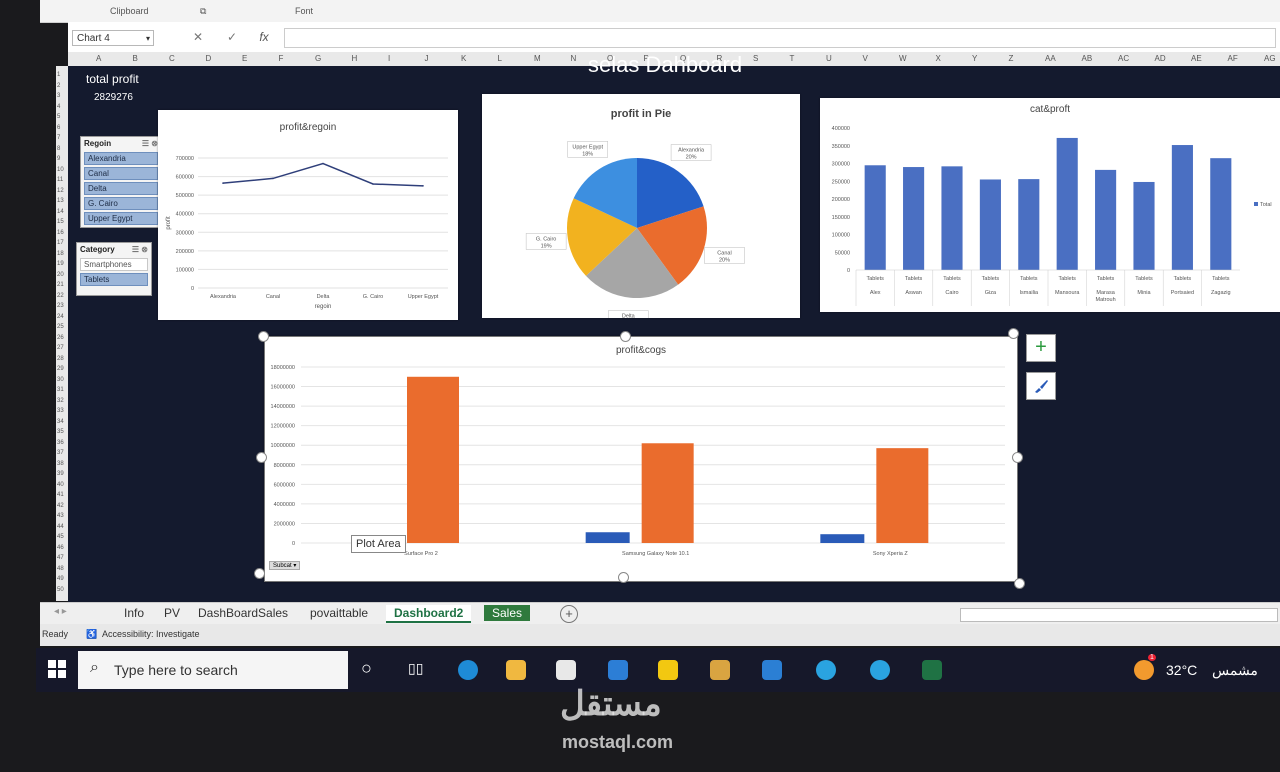 This screenshot has width=1280, height=772. I want to click on tab-scroll-left-icon: ◂ ▸, so click(60, 611).